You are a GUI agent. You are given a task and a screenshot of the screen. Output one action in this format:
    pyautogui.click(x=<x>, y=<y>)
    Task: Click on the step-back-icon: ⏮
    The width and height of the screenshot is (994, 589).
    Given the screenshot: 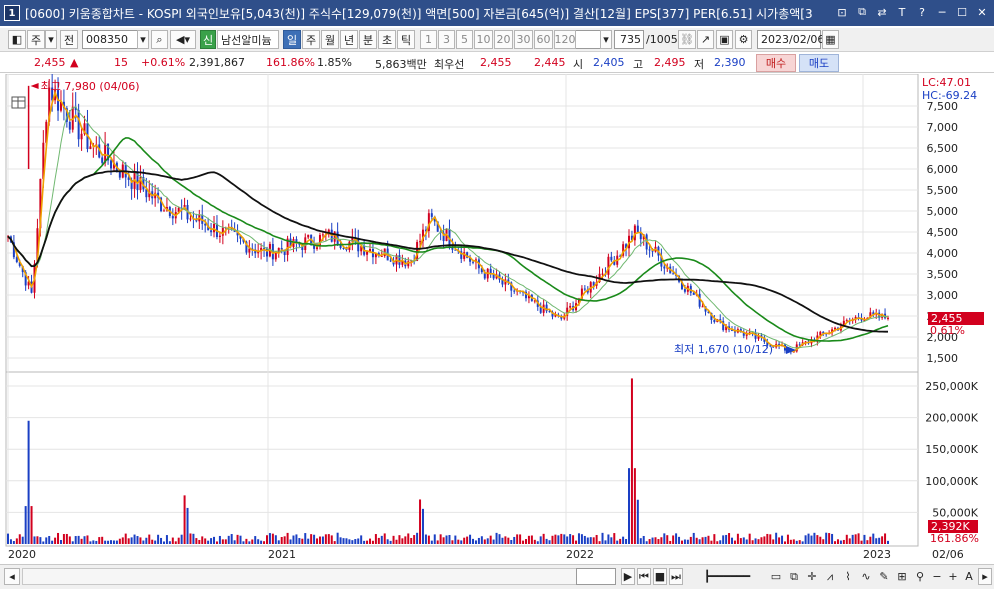 What is the action you would take?
    pyautogui.click(x=644, y=576)
    